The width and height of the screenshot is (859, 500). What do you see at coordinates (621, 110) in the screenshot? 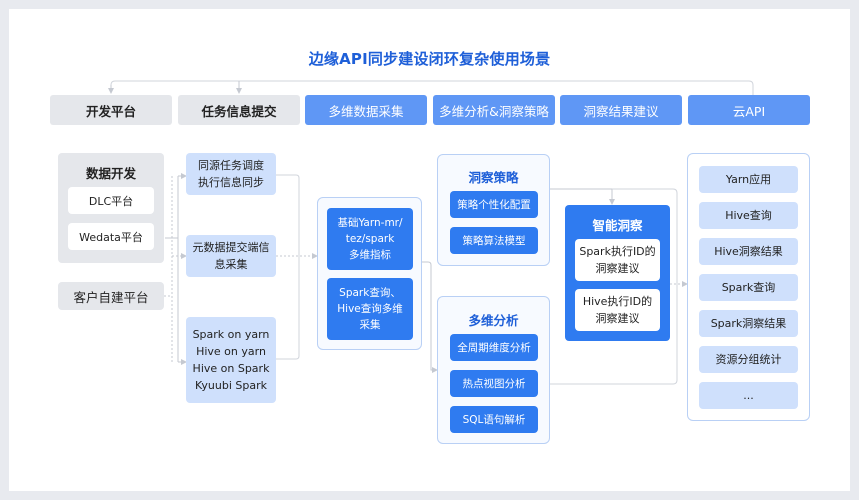
I see `header-insight-result: 洞察结果建议` at bounding box center [621, 110].